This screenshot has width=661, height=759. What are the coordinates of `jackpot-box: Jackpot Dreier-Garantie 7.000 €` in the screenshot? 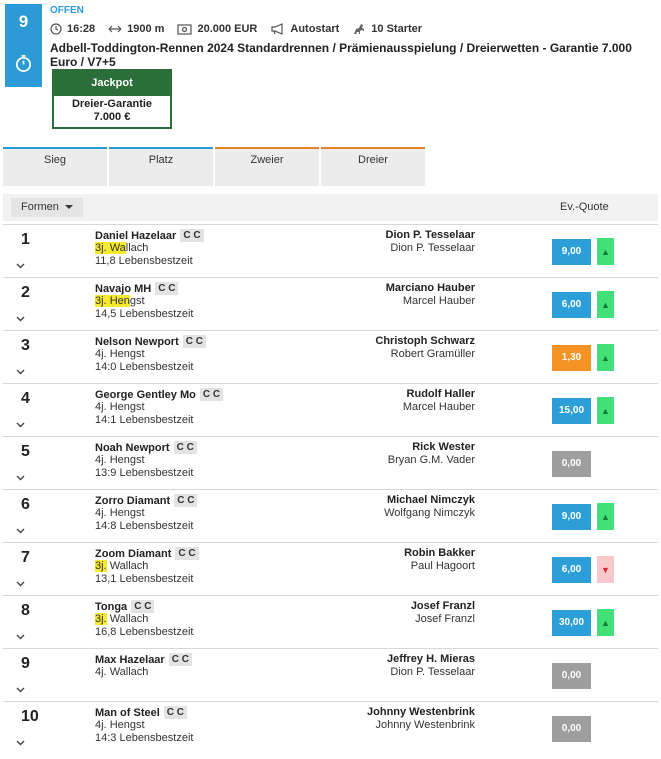 It's located at (112, 99).